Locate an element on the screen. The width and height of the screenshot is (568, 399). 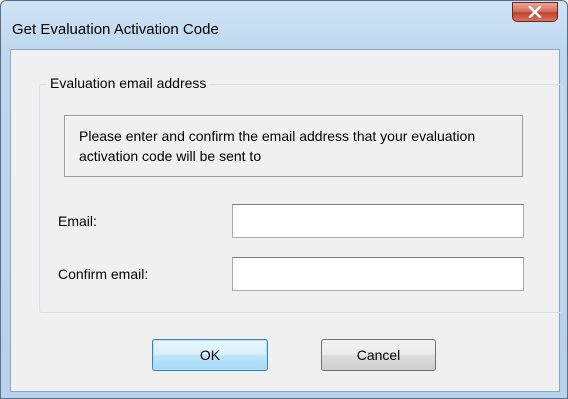
close-icon is located at coordinates (535, 12).